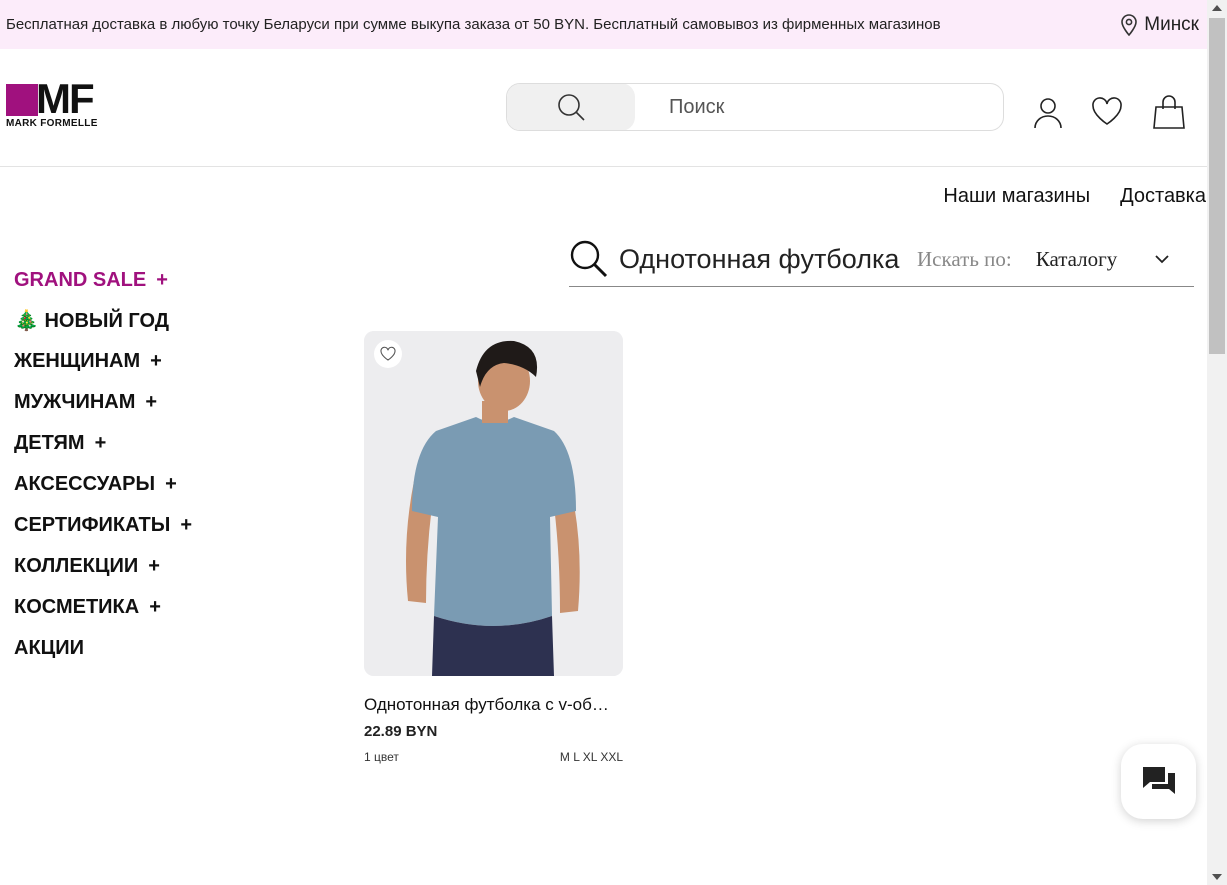 The image size is (1227, 885). What do you see at coordinates (761, 259) in the screenshot?
I see `search-query-input: Однотонная футболка` at bounding box center [761, 259].